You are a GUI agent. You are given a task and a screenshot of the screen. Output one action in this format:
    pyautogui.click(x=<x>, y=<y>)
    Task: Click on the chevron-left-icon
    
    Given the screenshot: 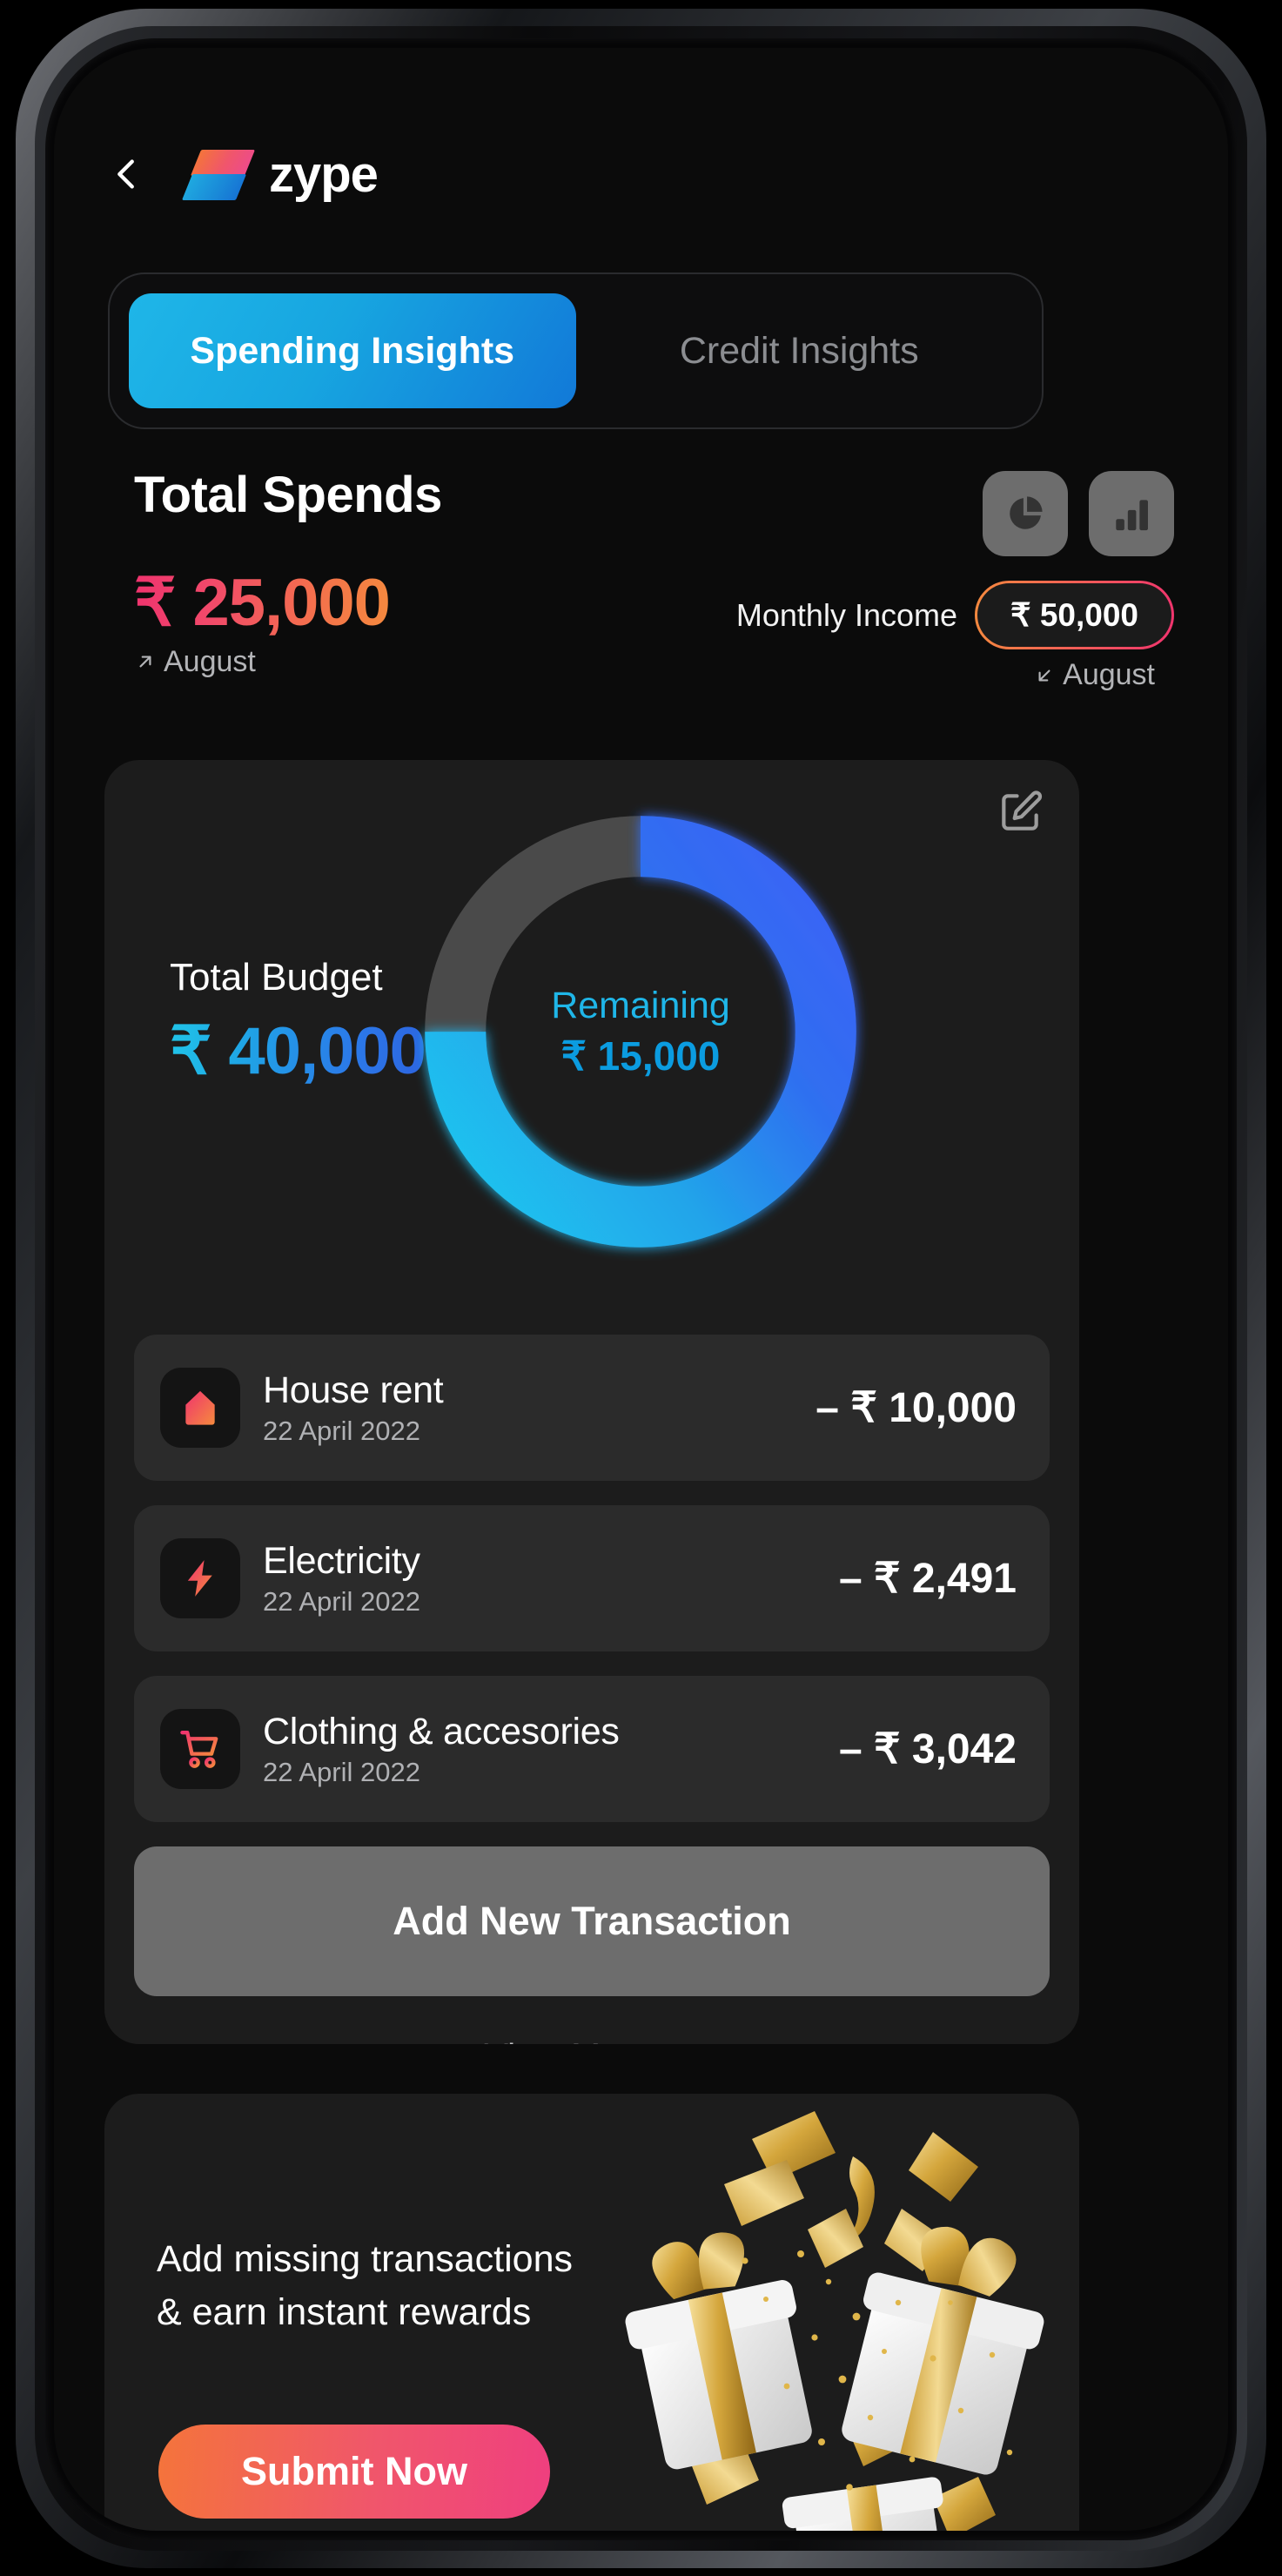 What is the action you would take?
    pyautogui.click(x=125, y=174)
    